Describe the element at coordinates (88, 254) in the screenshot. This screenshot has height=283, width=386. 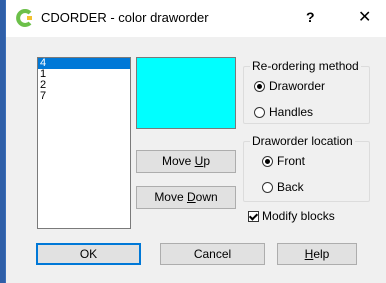
I see `ok-button: OK` at that location.